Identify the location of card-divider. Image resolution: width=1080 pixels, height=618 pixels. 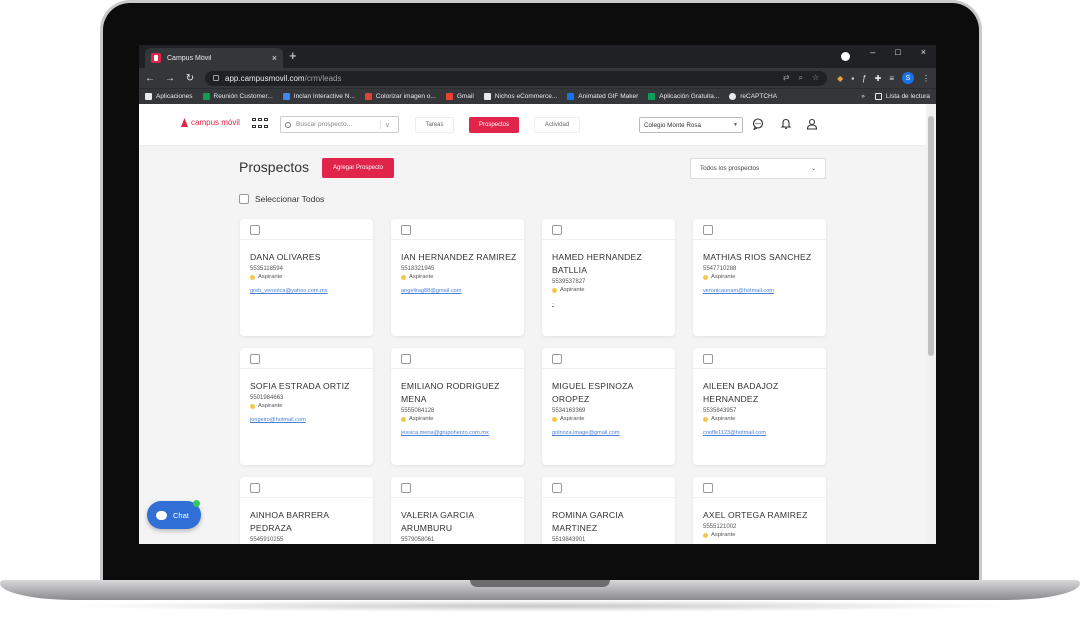
(306, 497).